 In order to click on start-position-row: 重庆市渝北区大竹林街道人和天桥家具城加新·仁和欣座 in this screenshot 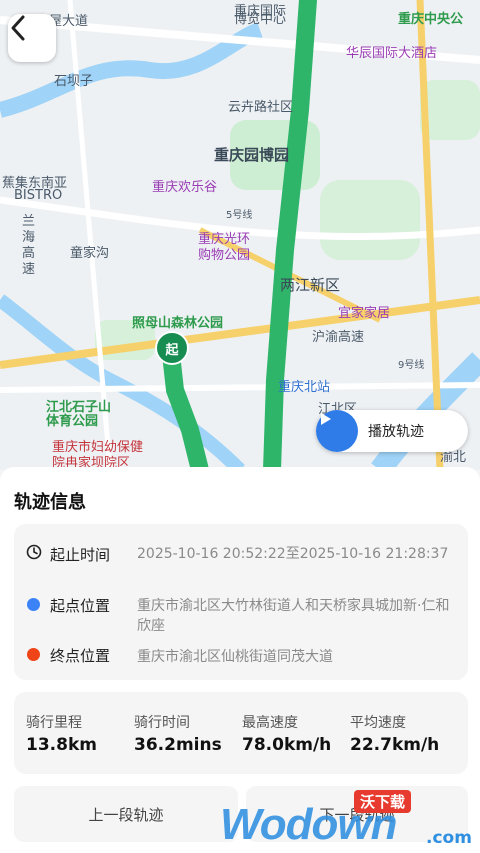, I will do `click(294, 616)`.